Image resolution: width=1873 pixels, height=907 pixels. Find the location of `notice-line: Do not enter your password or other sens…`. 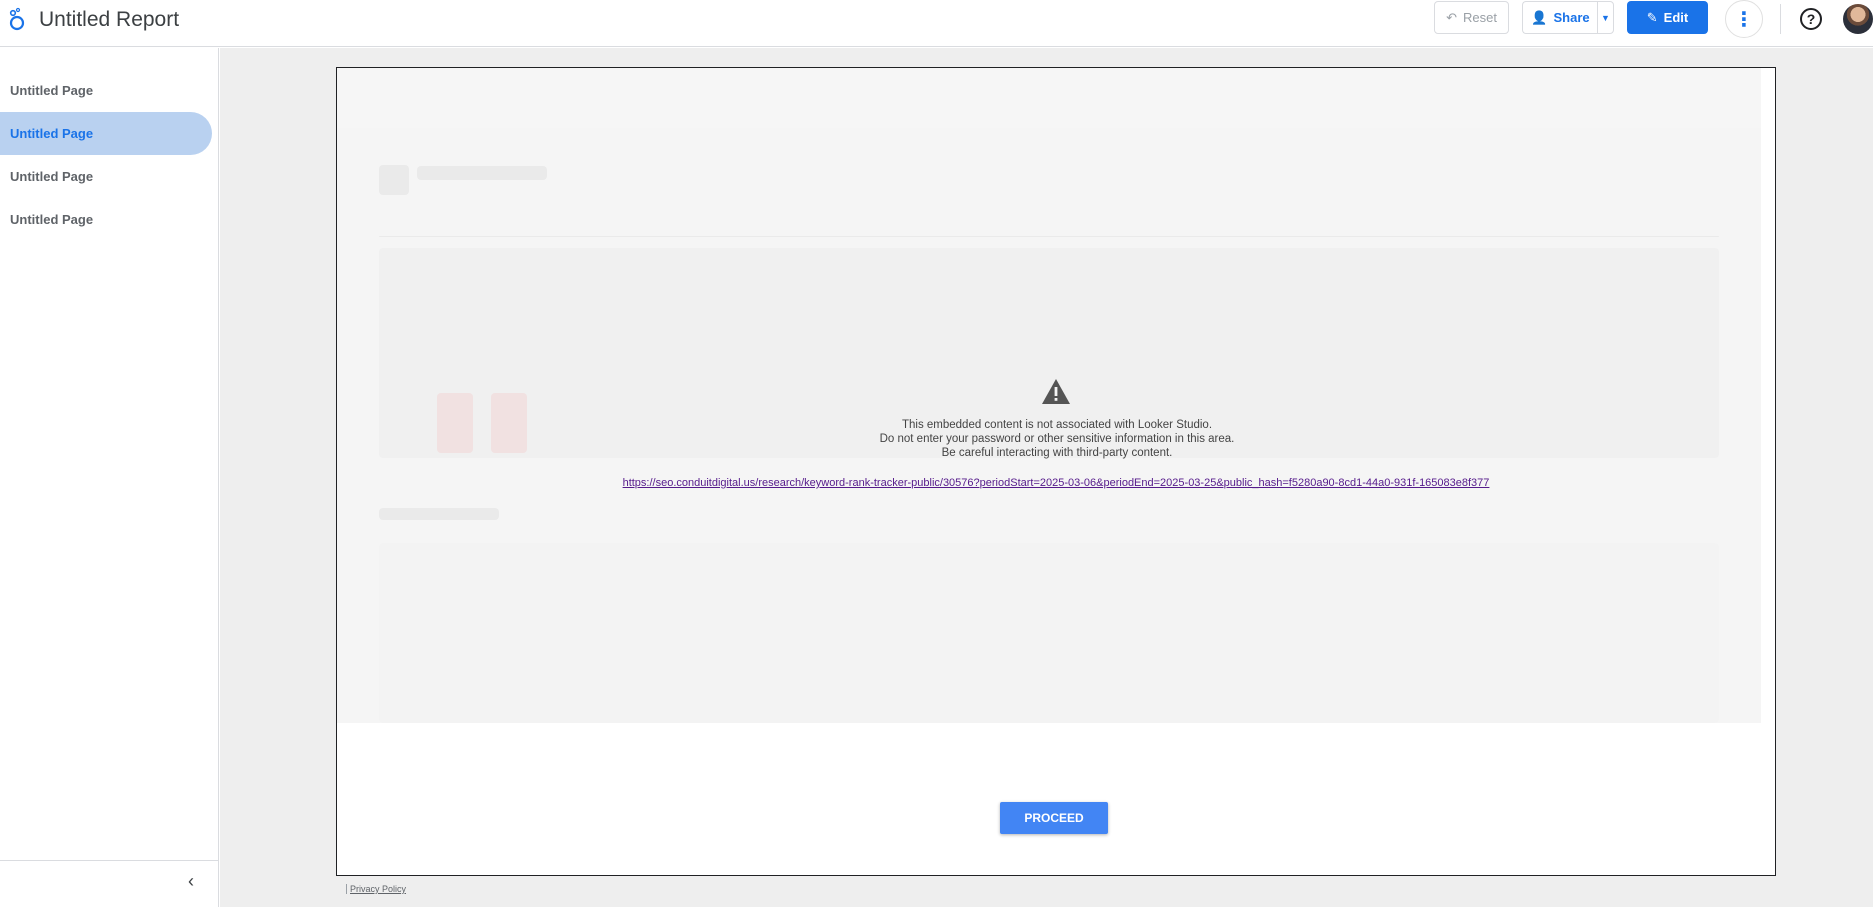

notice-line: Do not enter your password or other sens… is located at coordinates (1057, 439).